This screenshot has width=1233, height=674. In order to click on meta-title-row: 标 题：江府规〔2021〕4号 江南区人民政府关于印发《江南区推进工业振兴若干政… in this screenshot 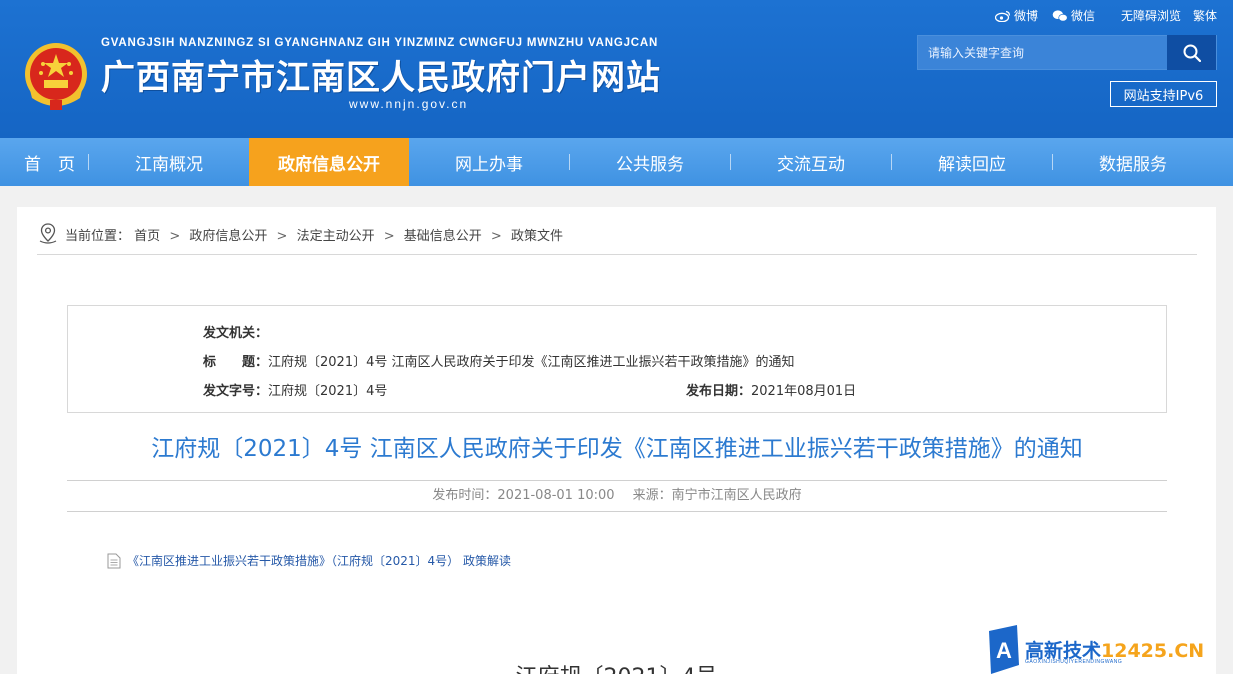, I will do `click(499, 360)`.